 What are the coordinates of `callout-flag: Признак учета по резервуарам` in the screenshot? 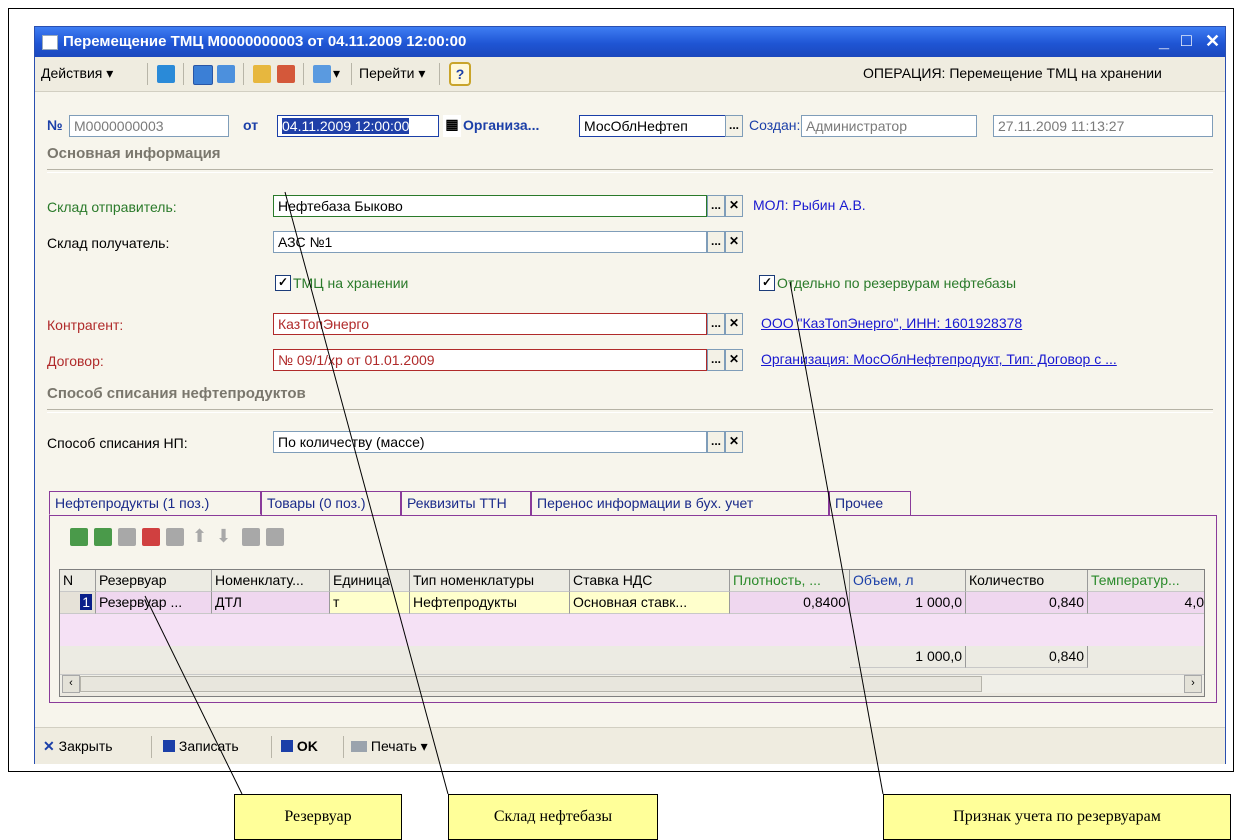 It's located at (1057, 817).